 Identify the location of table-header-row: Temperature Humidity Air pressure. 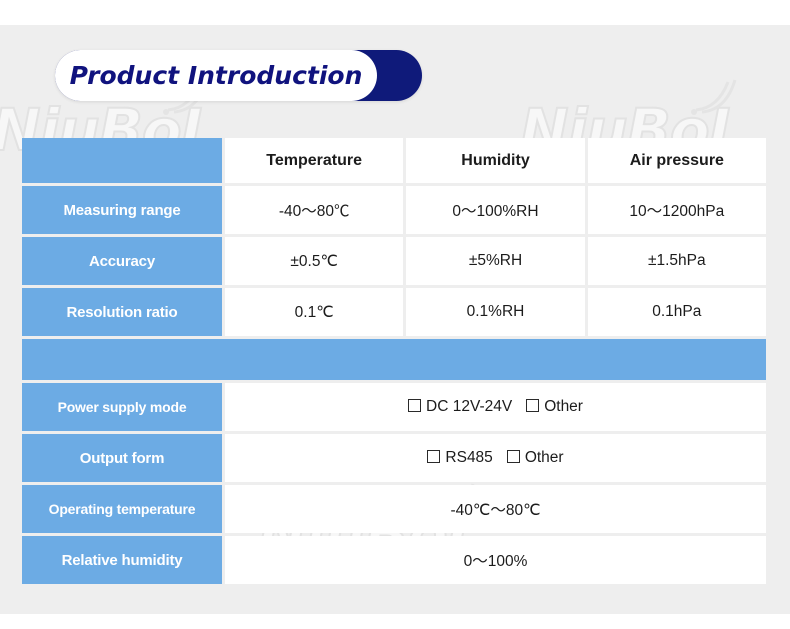
(394, 160).